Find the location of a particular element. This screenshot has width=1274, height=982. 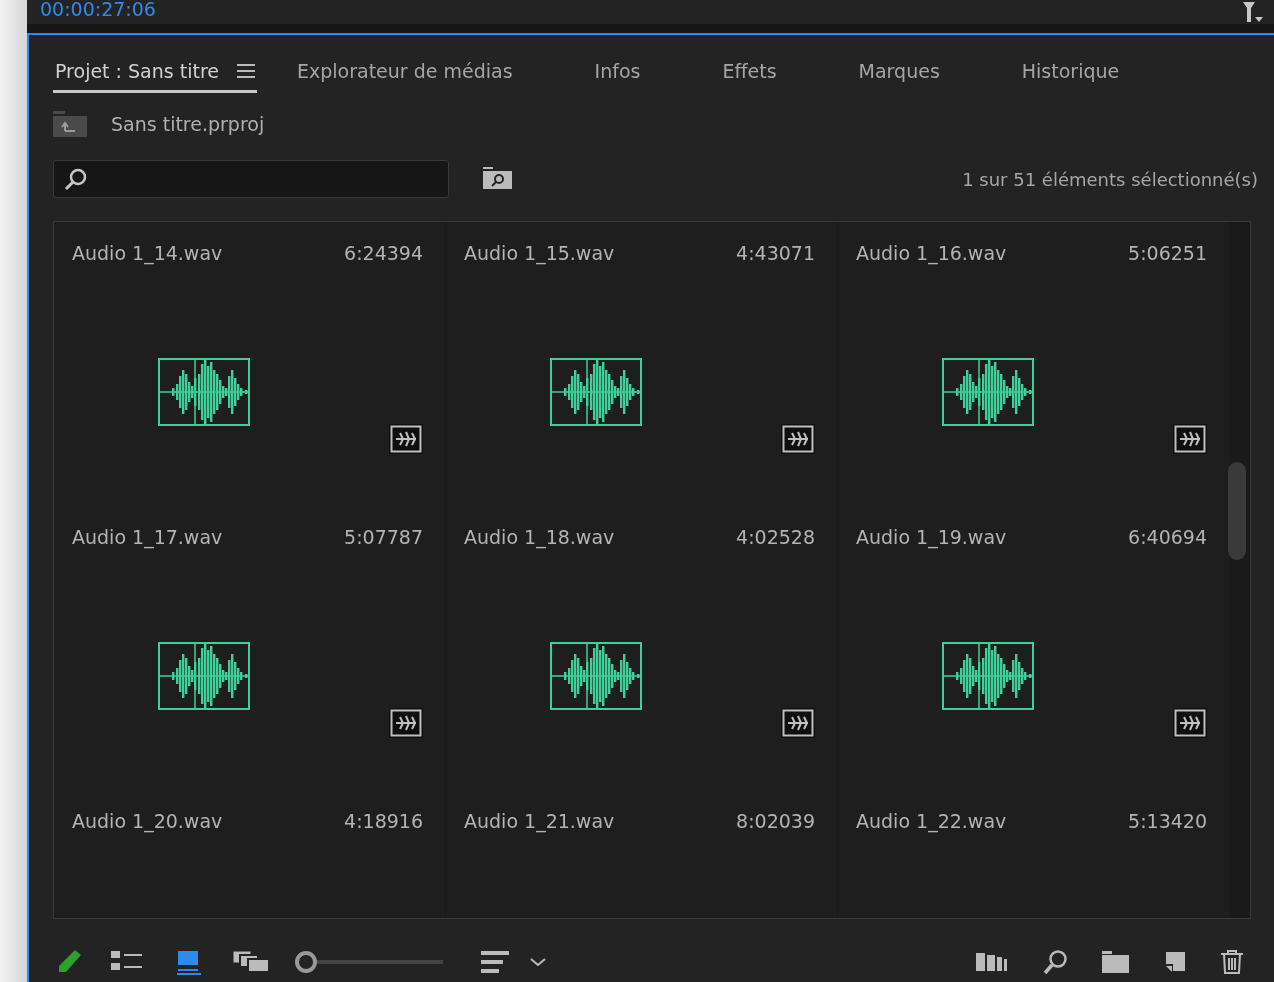

icon-view-button is located at coordinates (189, 962).